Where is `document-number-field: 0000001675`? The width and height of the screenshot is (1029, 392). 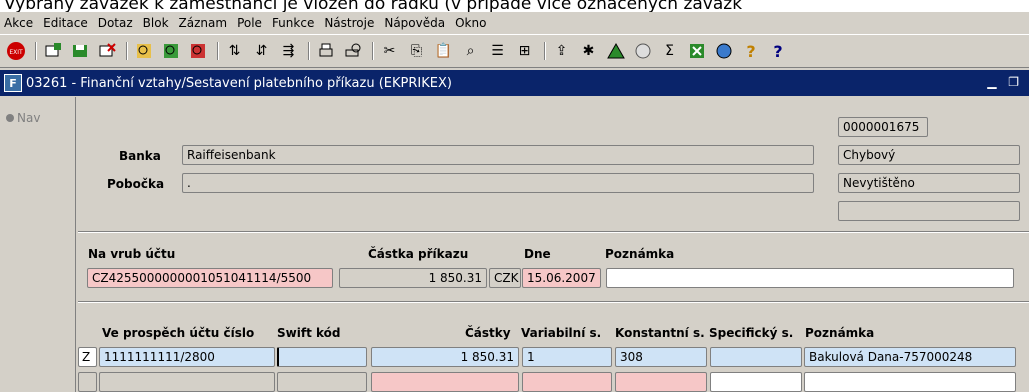 document-number-field: 0000001675 is located at coordinates (883, 127).